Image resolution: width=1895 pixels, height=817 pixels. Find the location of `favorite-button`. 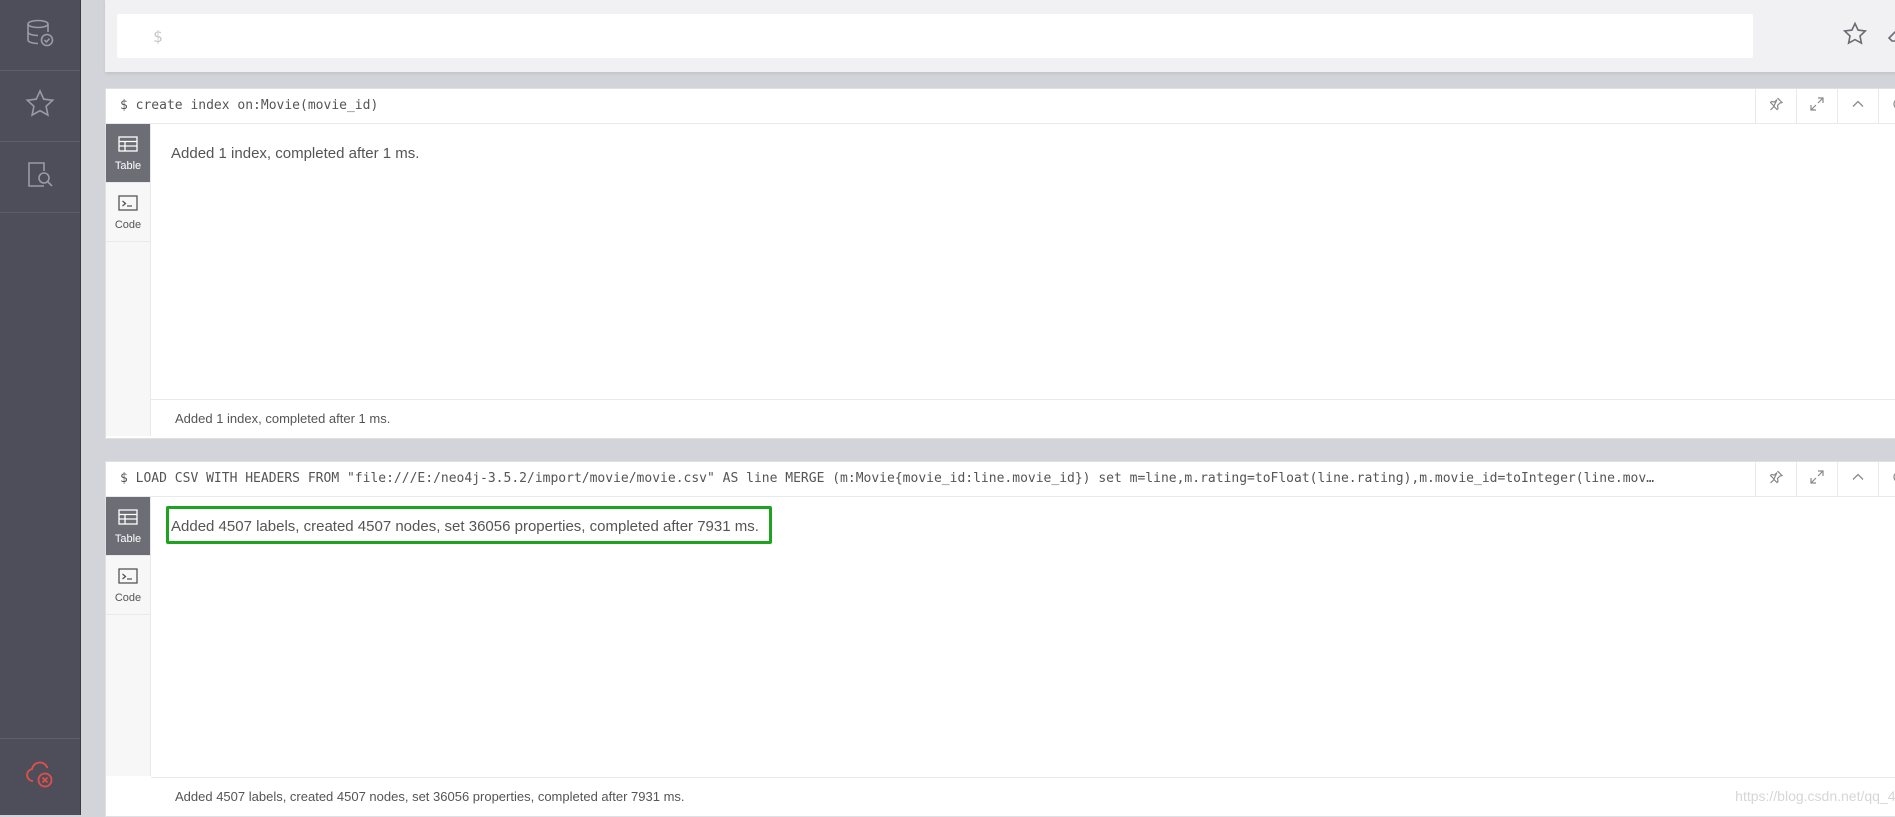

favorite-button is located at coordinates (1855, 36).